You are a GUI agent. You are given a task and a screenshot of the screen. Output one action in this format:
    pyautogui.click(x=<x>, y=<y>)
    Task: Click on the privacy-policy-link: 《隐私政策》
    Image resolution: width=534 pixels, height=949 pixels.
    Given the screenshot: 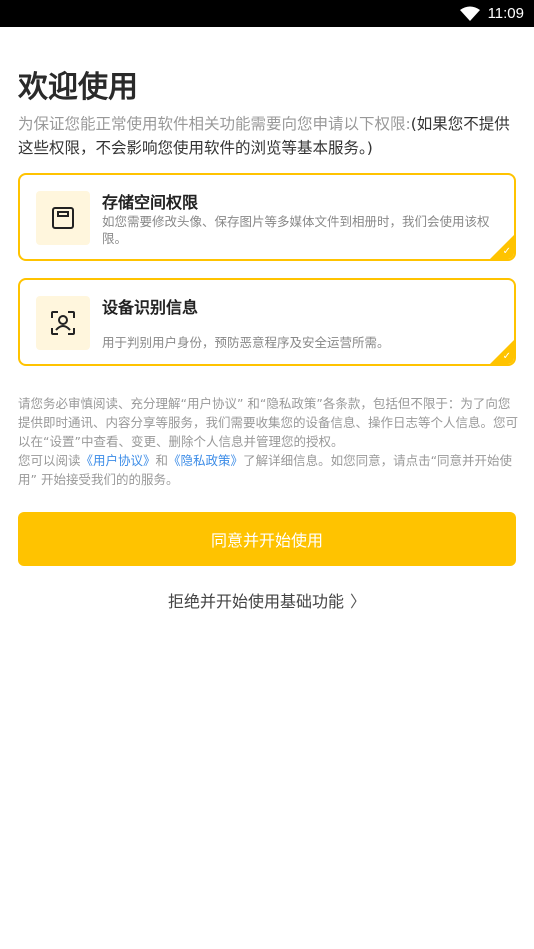 What is the action you would take?
    pyautogui.click(x=205, y=460)
    